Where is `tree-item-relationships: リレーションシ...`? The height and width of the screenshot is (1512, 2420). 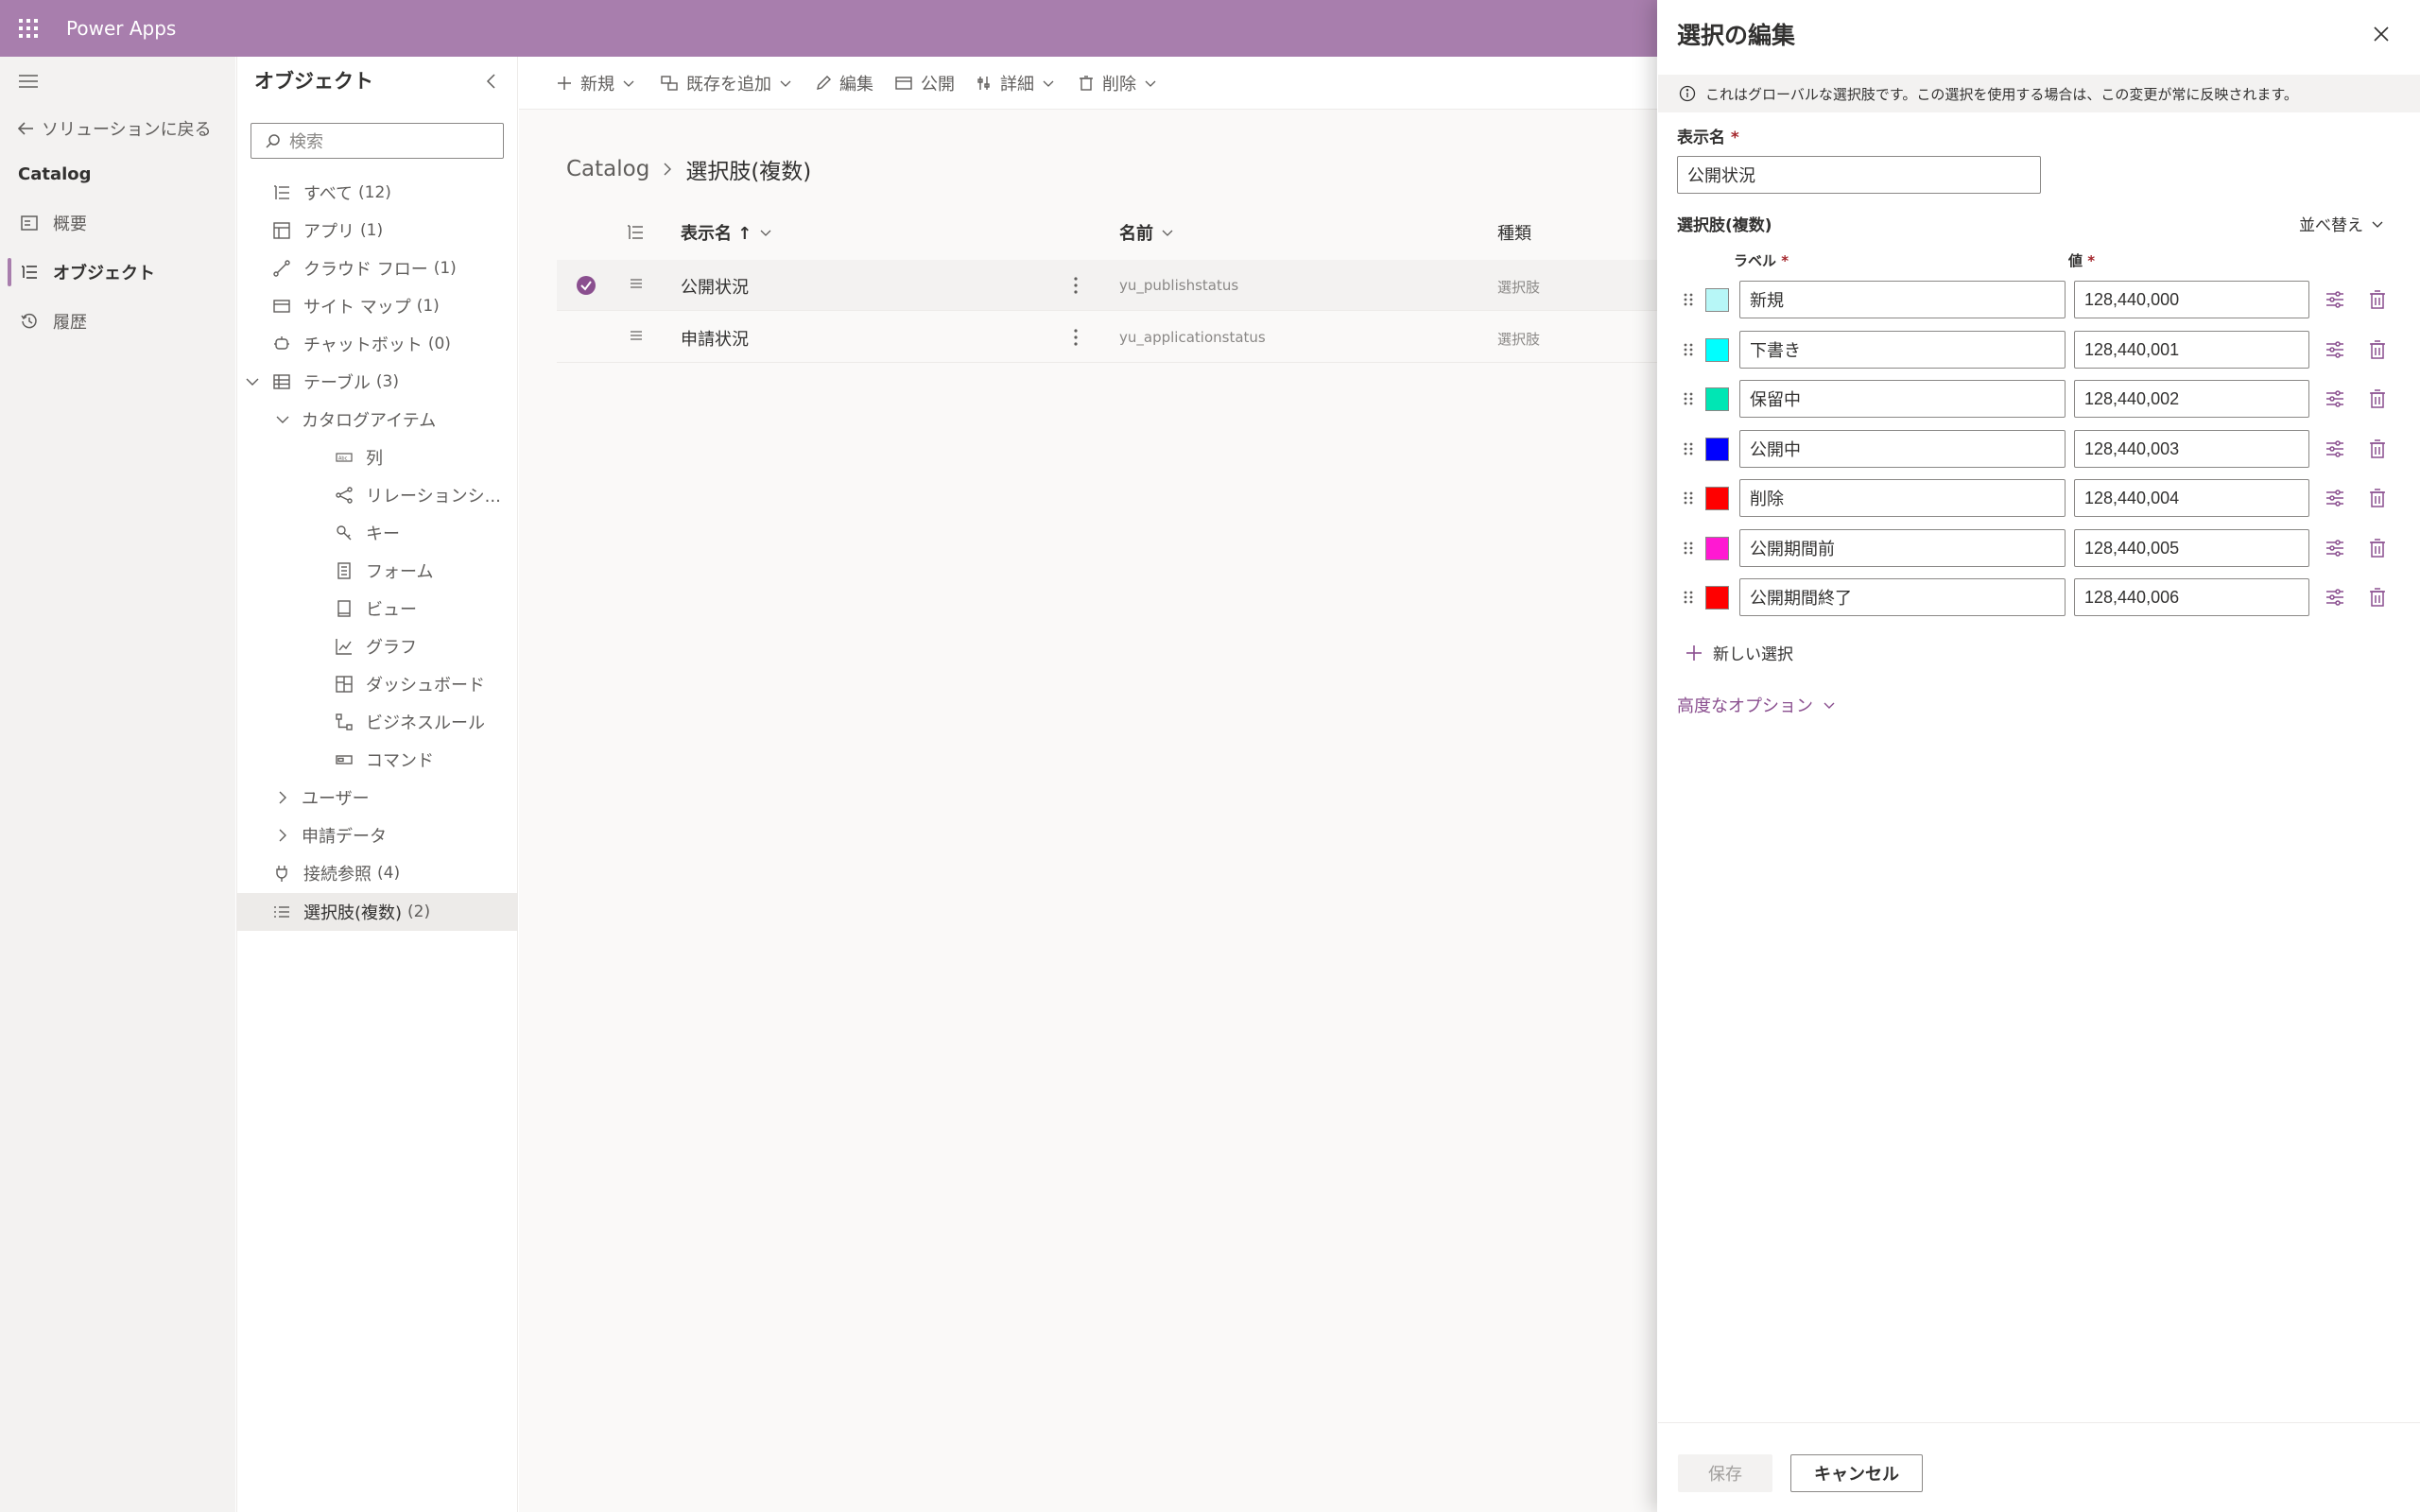
tree-item-relationships: リレーションシ... is located at coordinates (417, 495).